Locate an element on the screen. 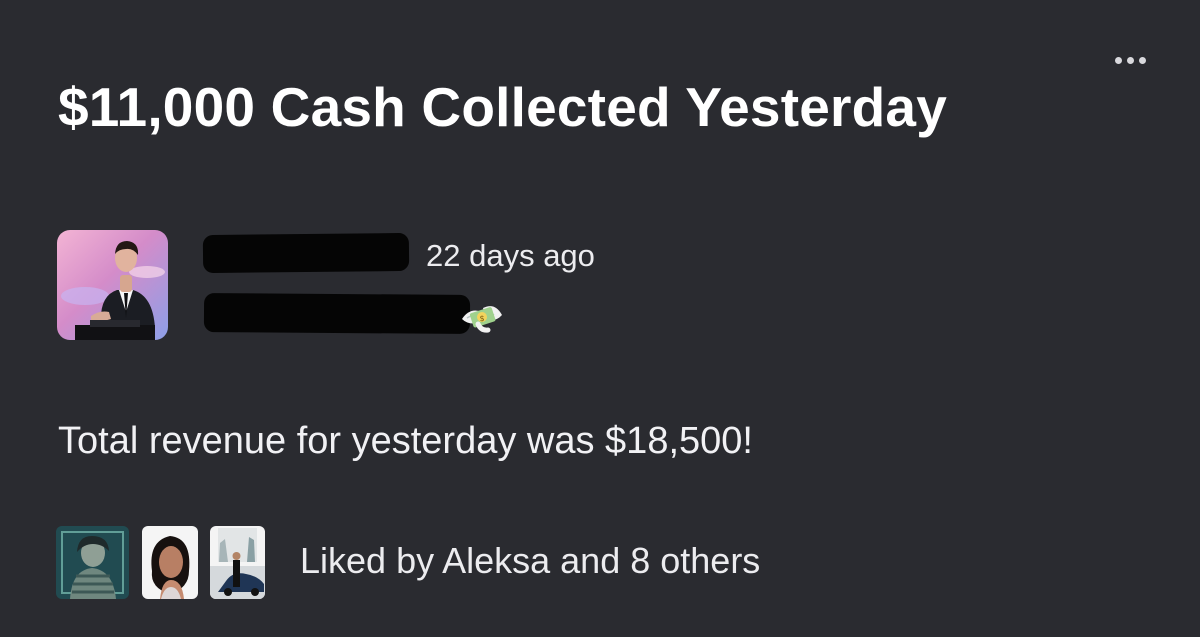 The image size is (1200, 637). author-avatar is located at coordinates (112, 285).